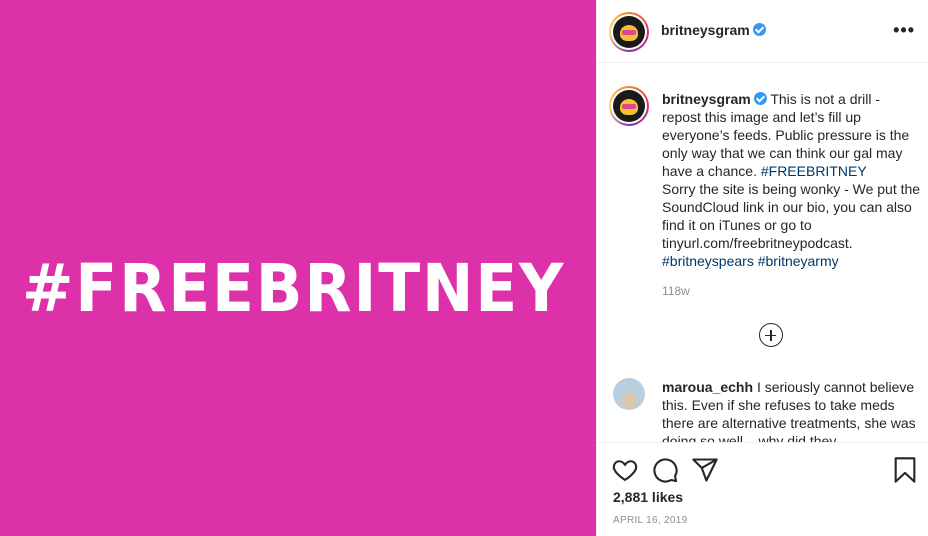  What do you see at coordinates (904, 30) in the screenshot?
I see `more-options-icon: •••` at bounding box center [904, 30].